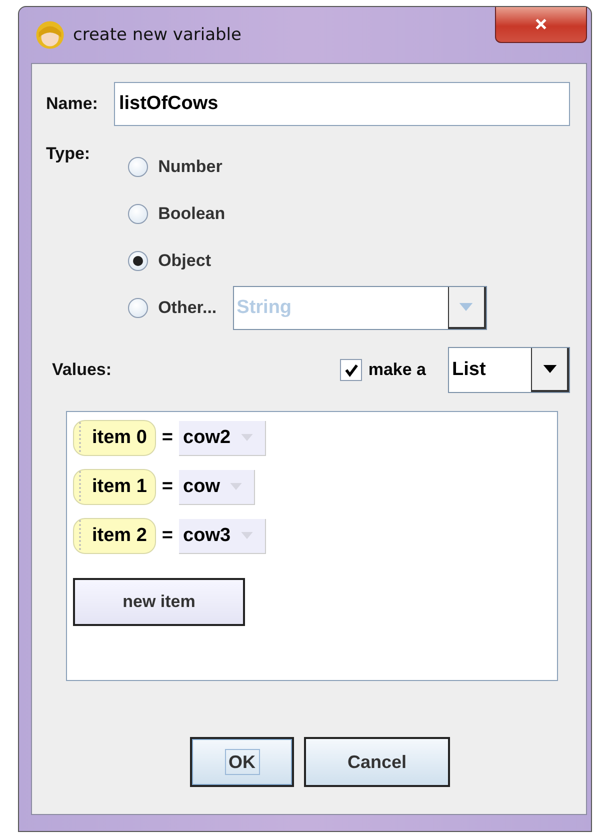 This screenshot has height=837, width=606. I want to click on radio-label: Number, so click(190, 167).